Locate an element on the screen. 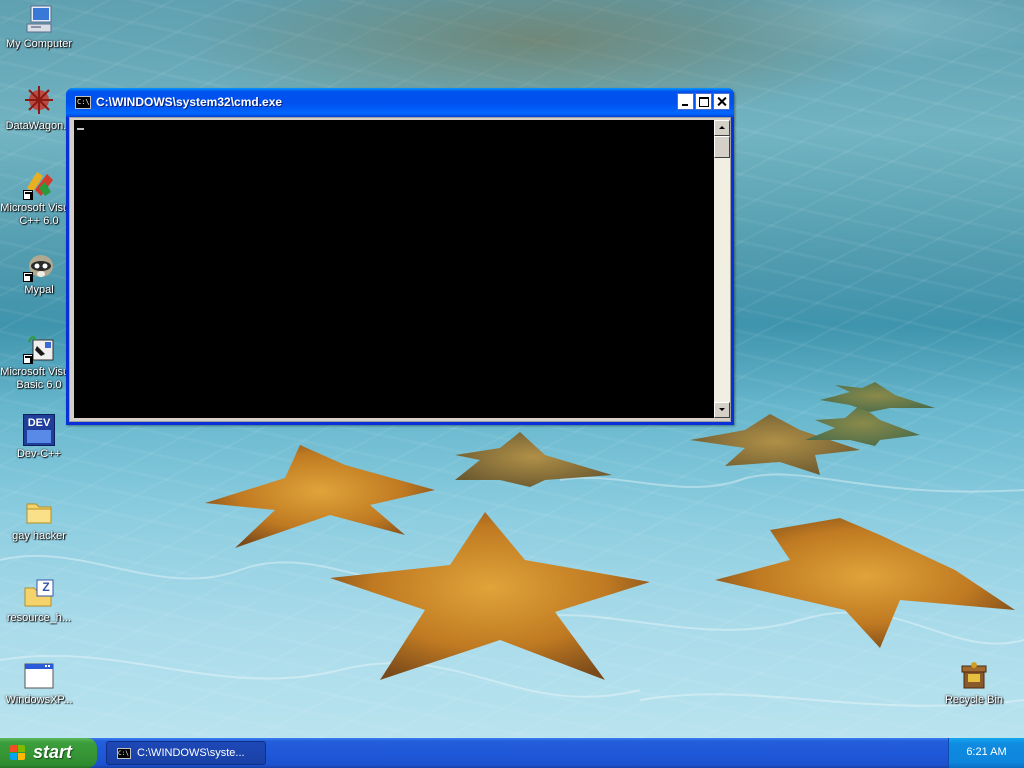 This screenshot has width=1024, height=768. start-label: start is located at coordinates (53, 752).